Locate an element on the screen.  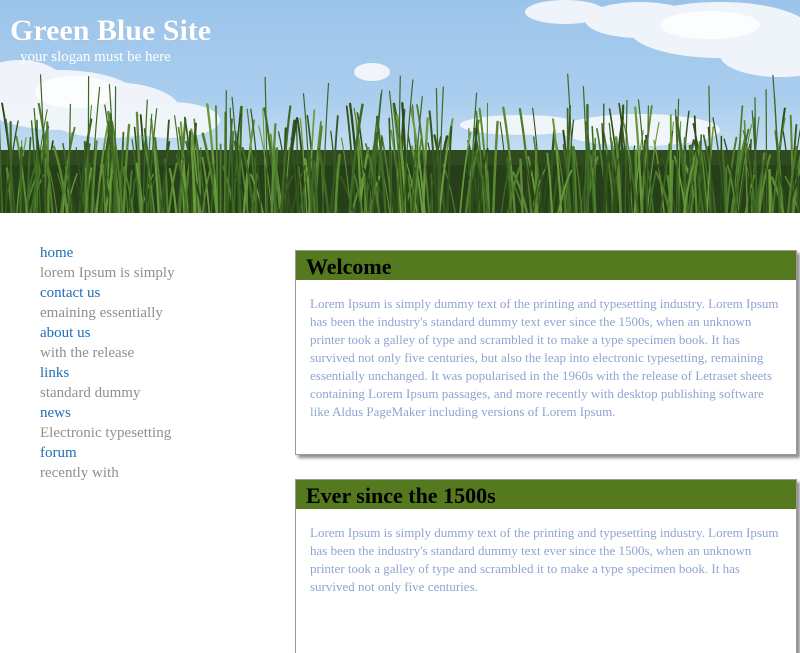
nav-link-links: links is located at coordinates (150, 373).